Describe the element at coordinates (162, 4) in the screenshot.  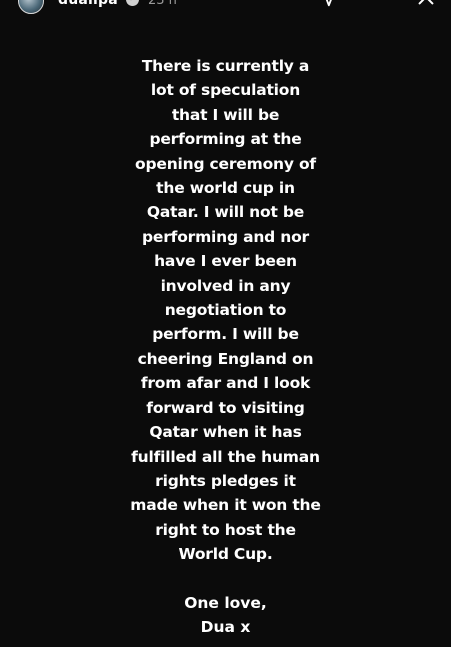
I see `story-timestamp: 23 h` at that location.